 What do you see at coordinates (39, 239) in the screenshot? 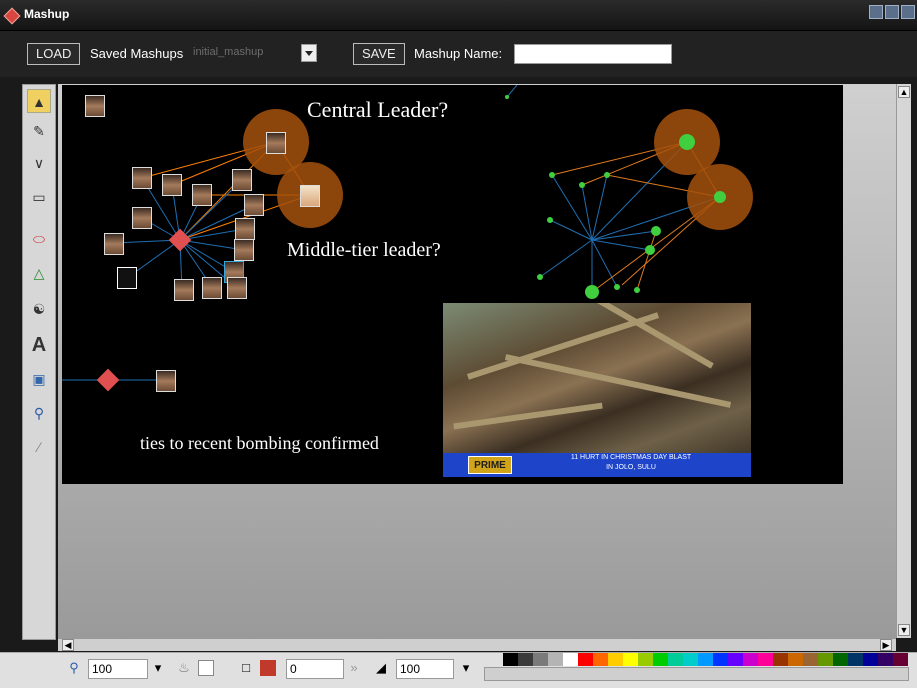
I see `ellipse-icon: ⬭` at bounding box center [39, 239].